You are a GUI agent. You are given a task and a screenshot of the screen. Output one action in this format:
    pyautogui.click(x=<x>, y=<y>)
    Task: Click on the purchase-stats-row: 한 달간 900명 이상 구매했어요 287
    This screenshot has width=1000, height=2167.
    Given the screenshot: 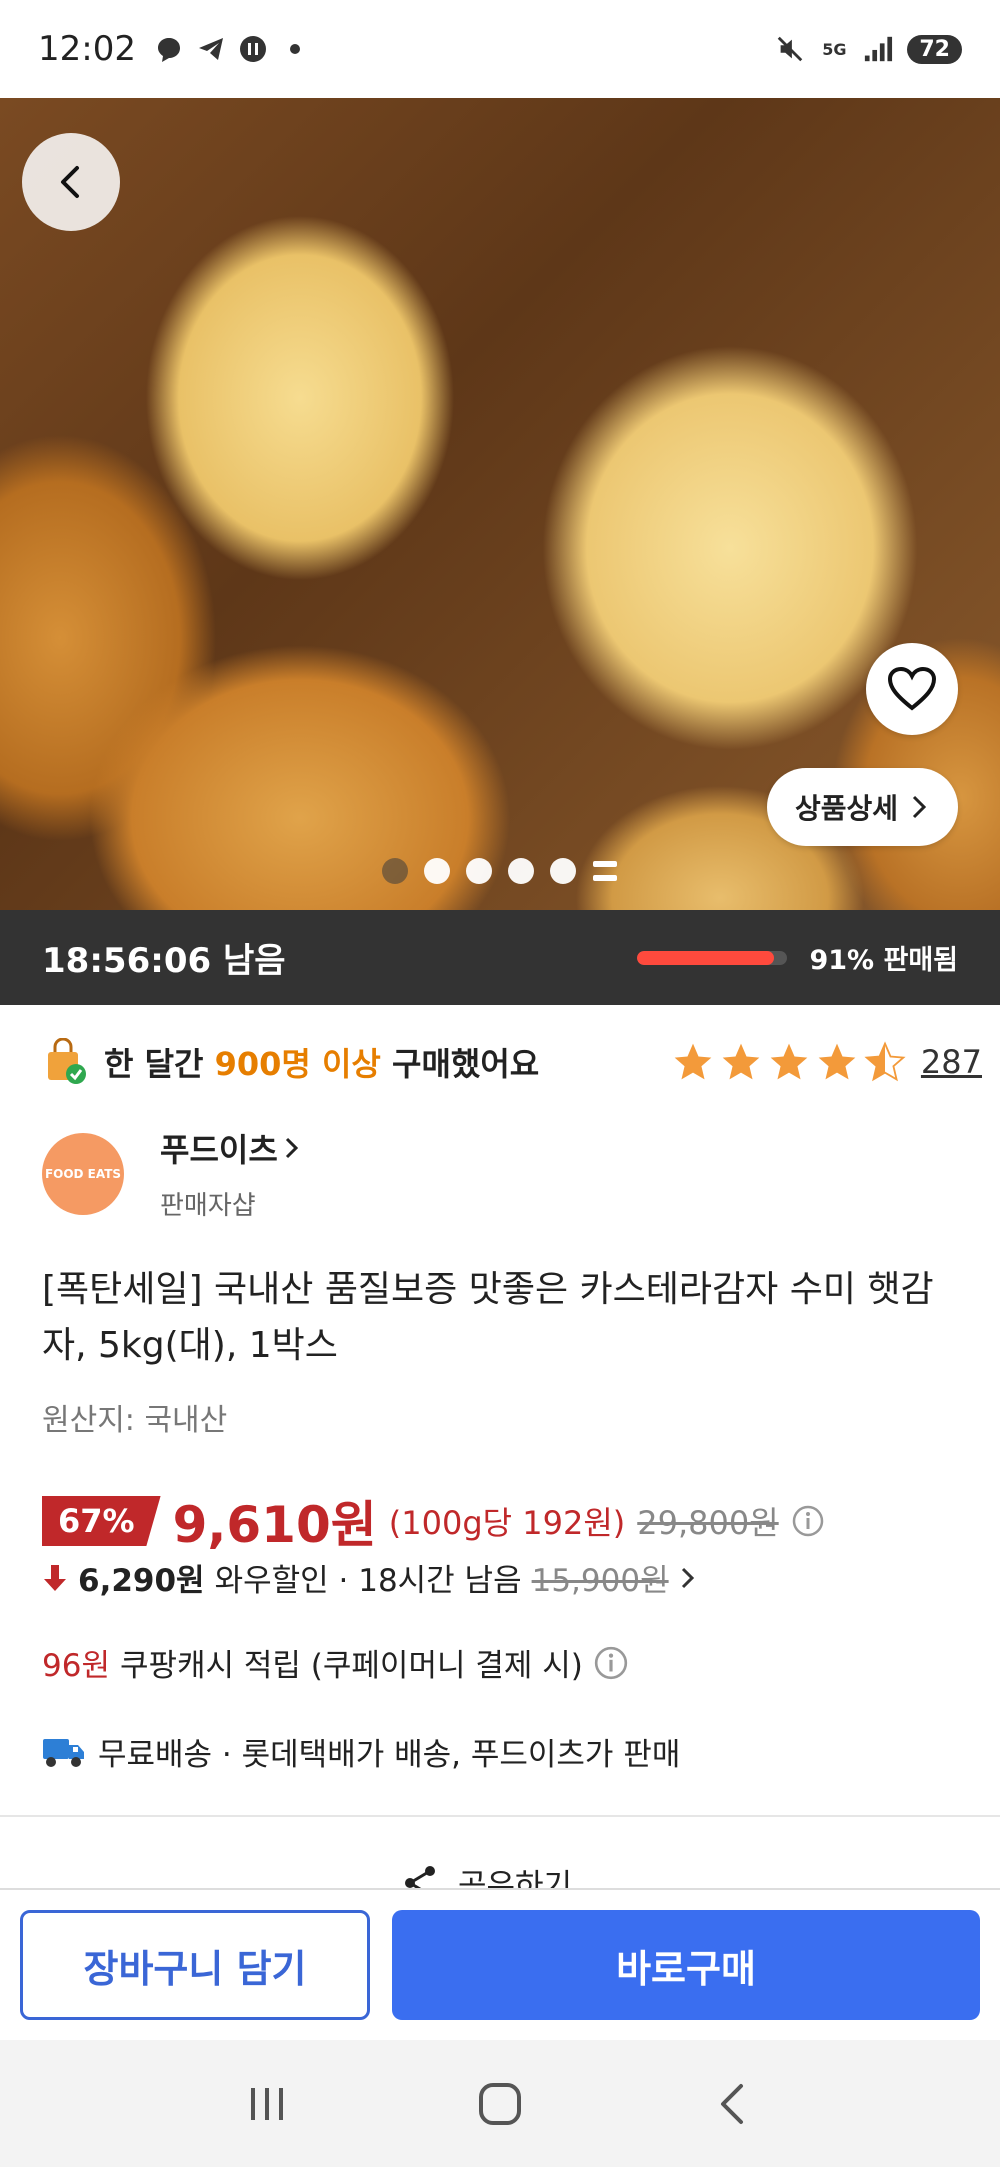 What is the action you would take?
    pyautogui.click(x=512, y=1062)
    